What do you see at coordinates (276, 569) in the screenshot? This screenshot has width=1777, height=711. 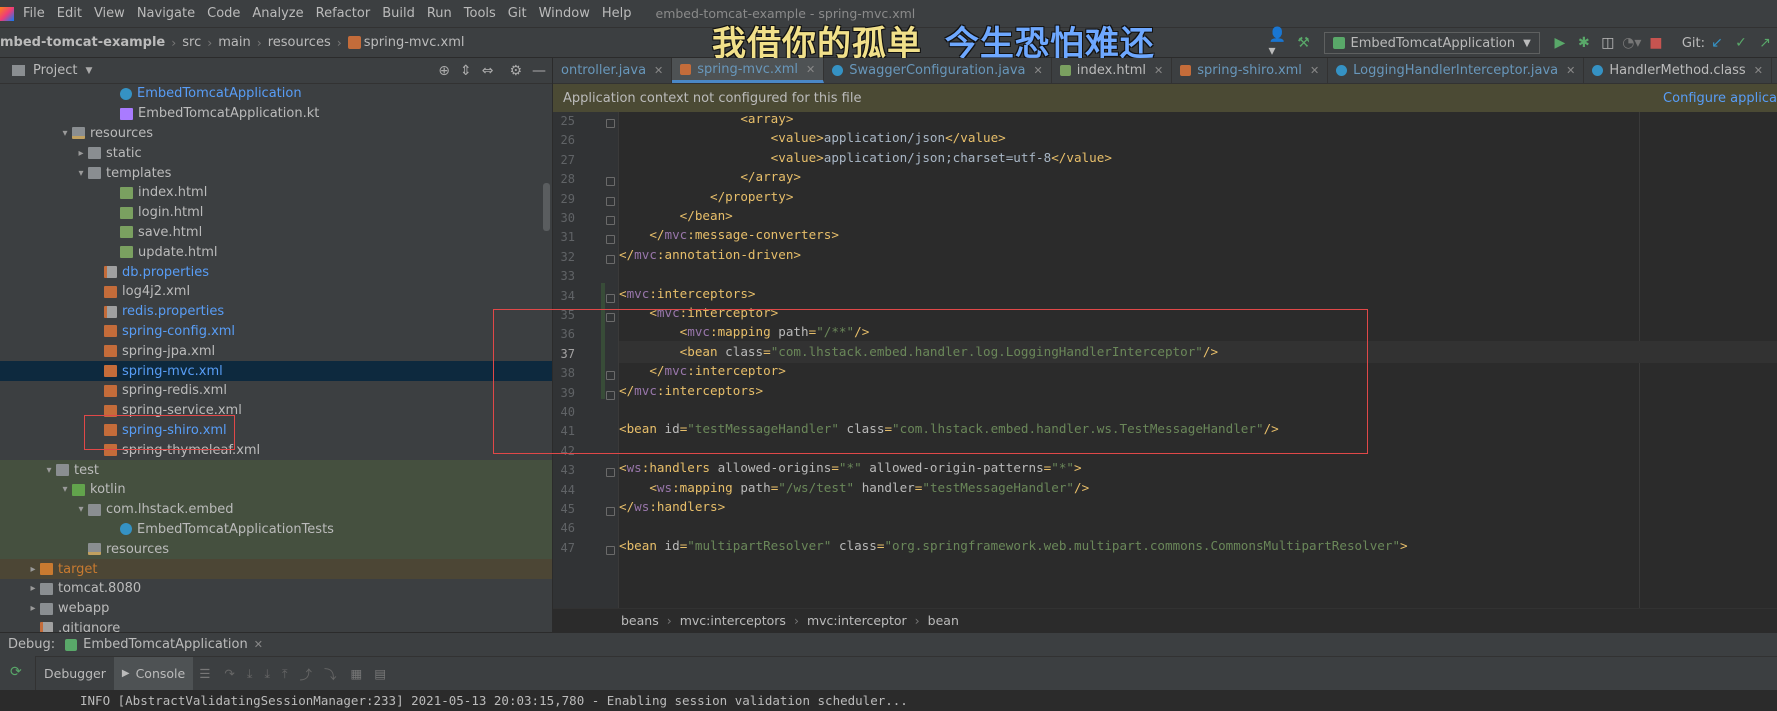 I see `tree-item: ▸ target` at bounding box center [276, 569].